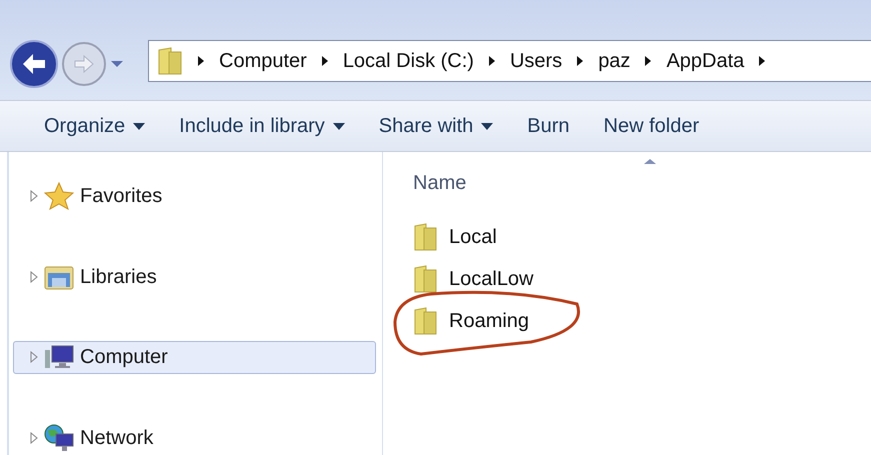  I want to click on toolbar-button: Burn, so click(548, 126).